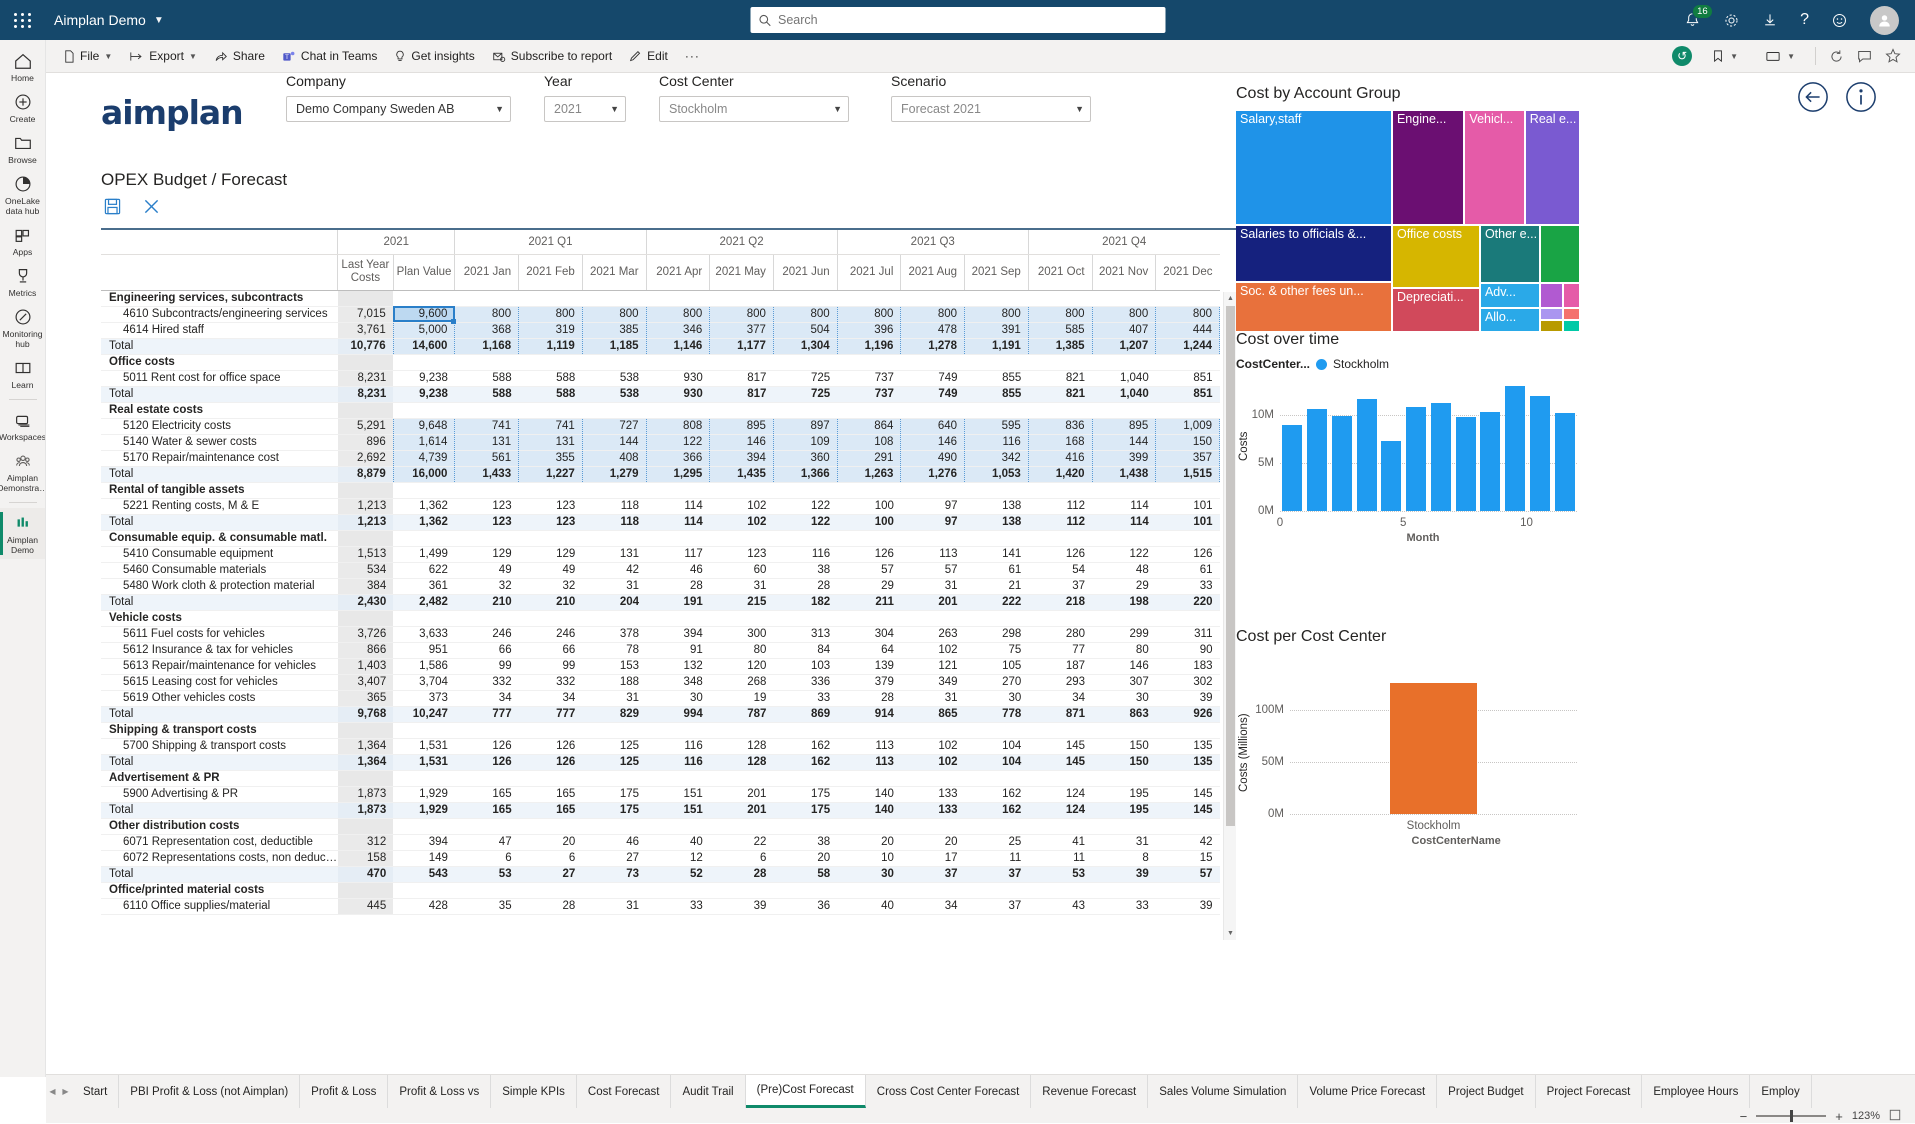  Describe the element at coordinates (754, 109) in the screenshot. I see `cost-center-dropdown: Stockholm ▼` at that location.